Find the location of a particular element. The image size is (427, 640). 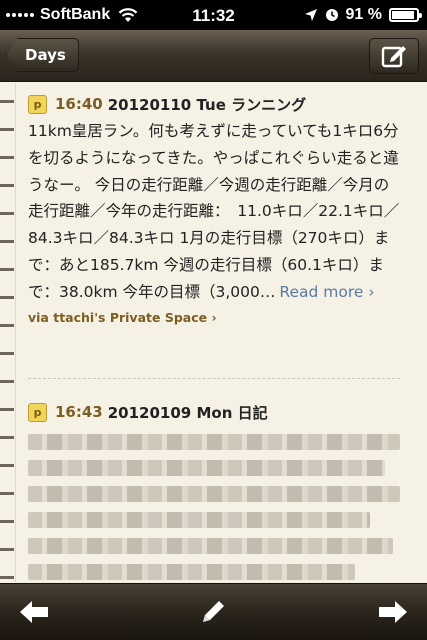

arrow-left-icon is located at coordinates (34, 612).